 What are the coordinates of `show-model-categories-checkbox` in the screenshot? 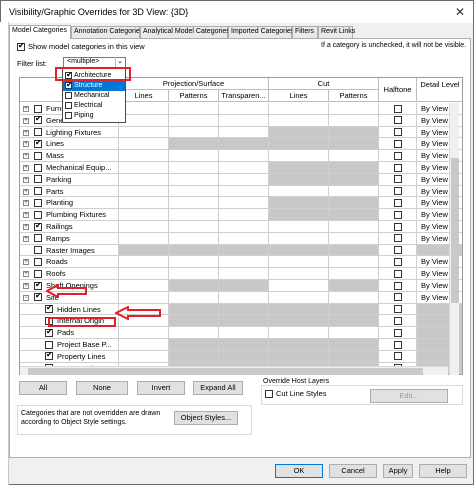 It's located at (21, 46).